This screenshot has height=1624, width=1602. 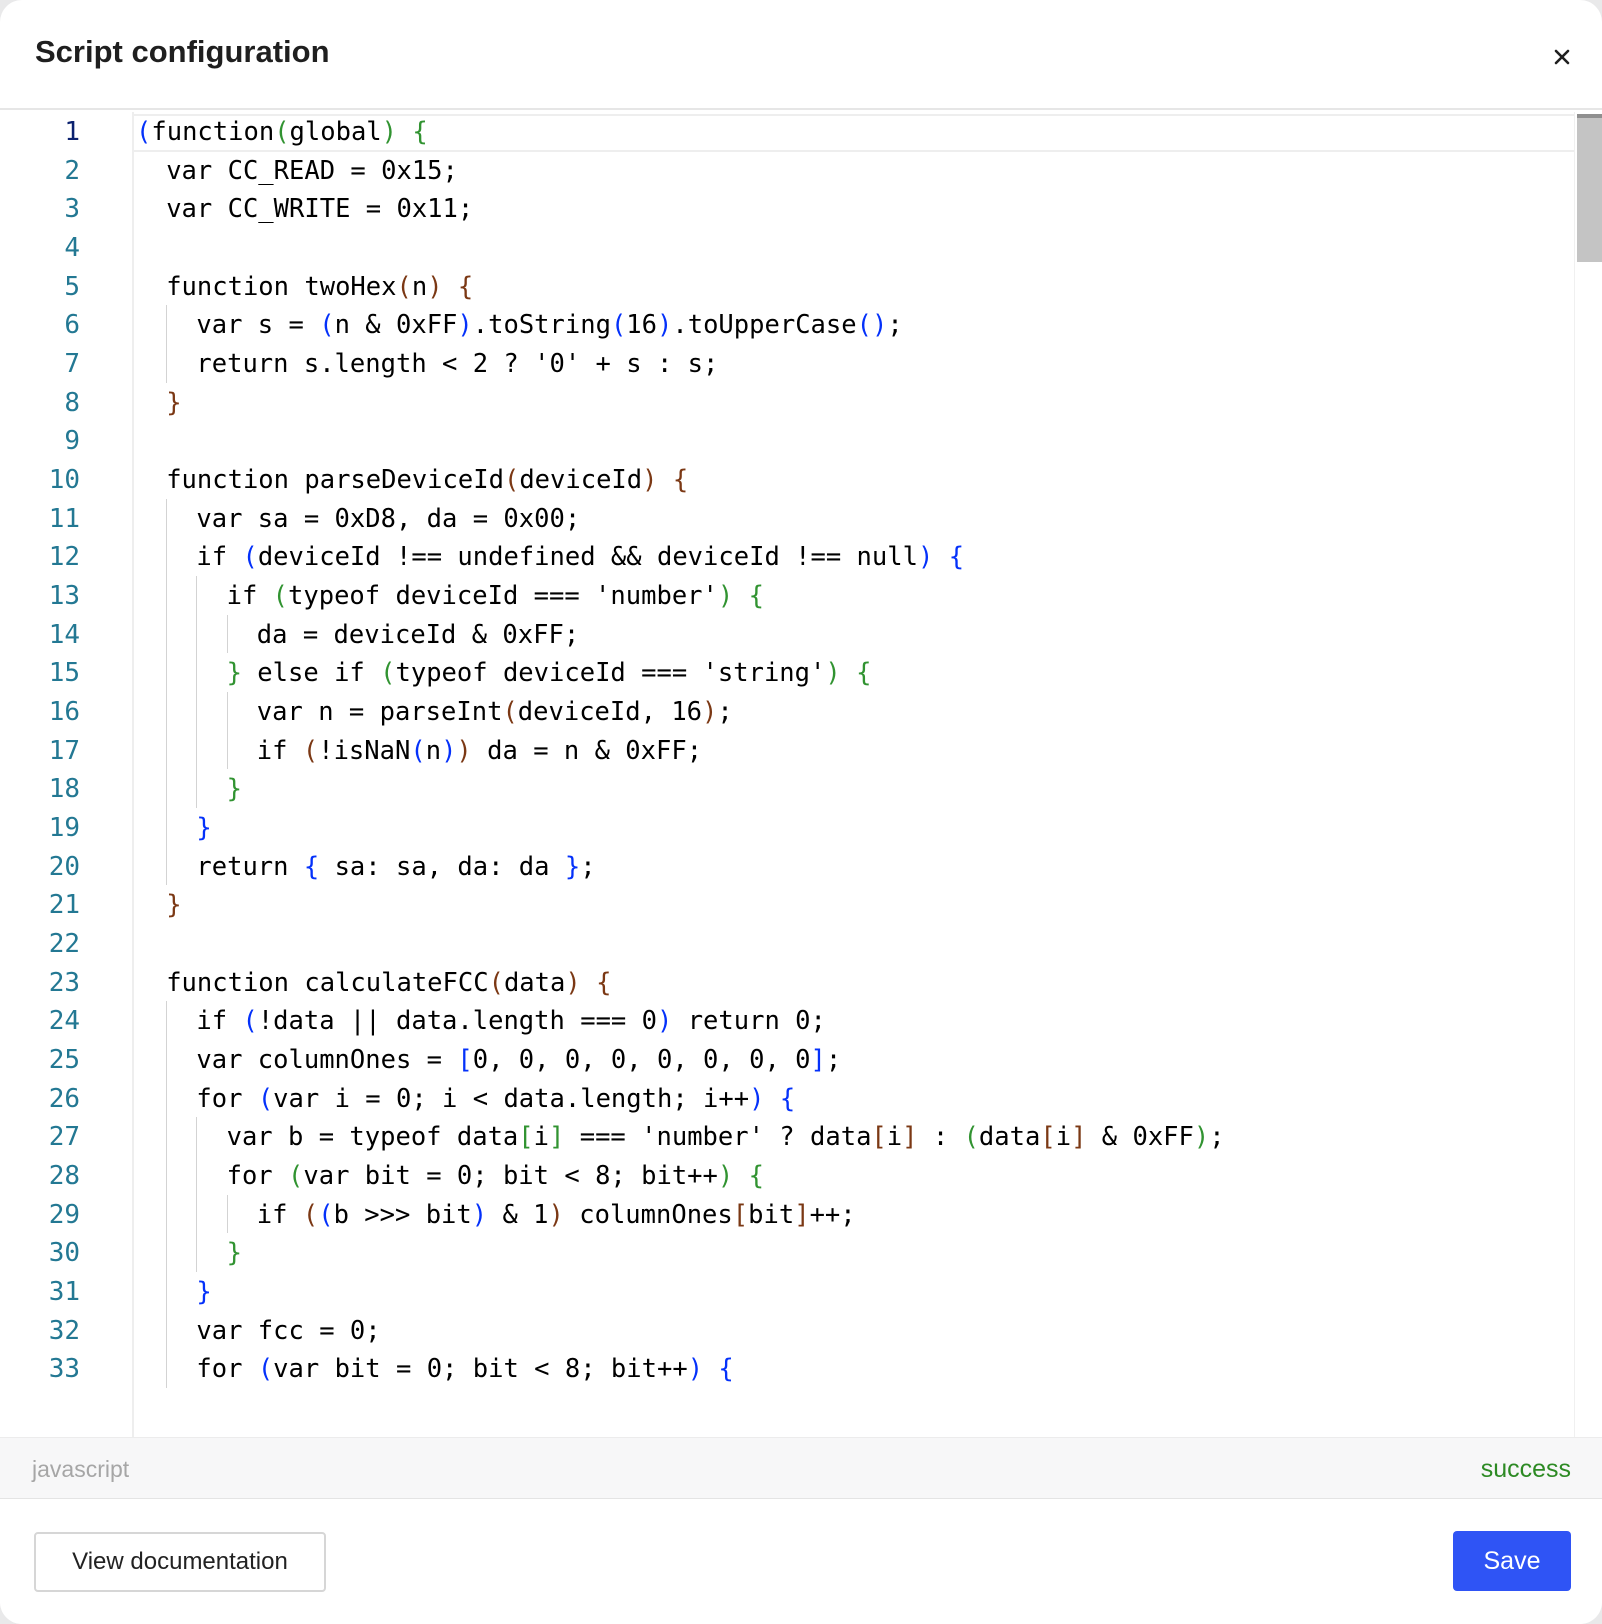 What do you see at coordinates (64, 1021) in the screenshot?
I see `line-number: 24` at bounding box center [64, 1021].